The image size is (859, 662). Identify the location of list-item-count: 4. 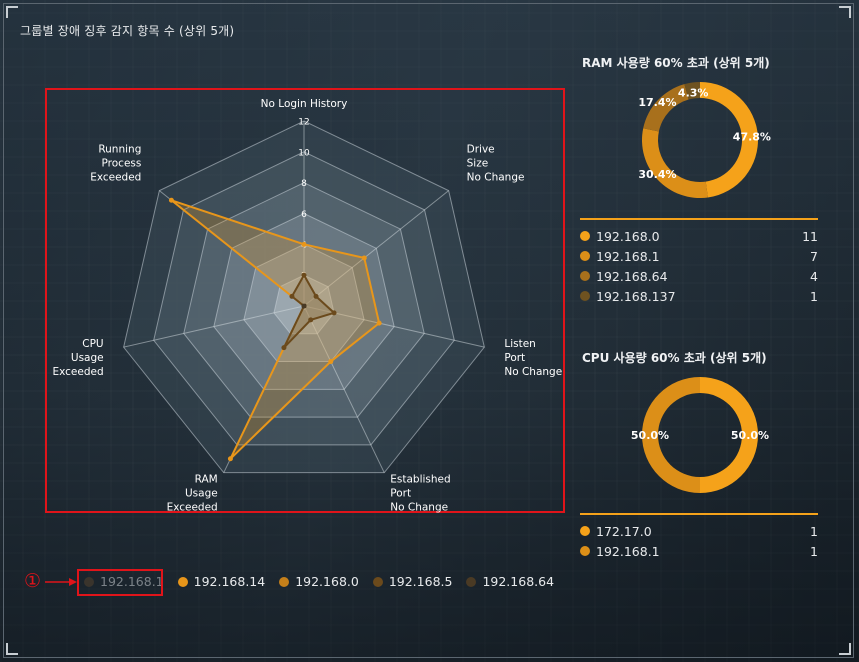
(814, 276).